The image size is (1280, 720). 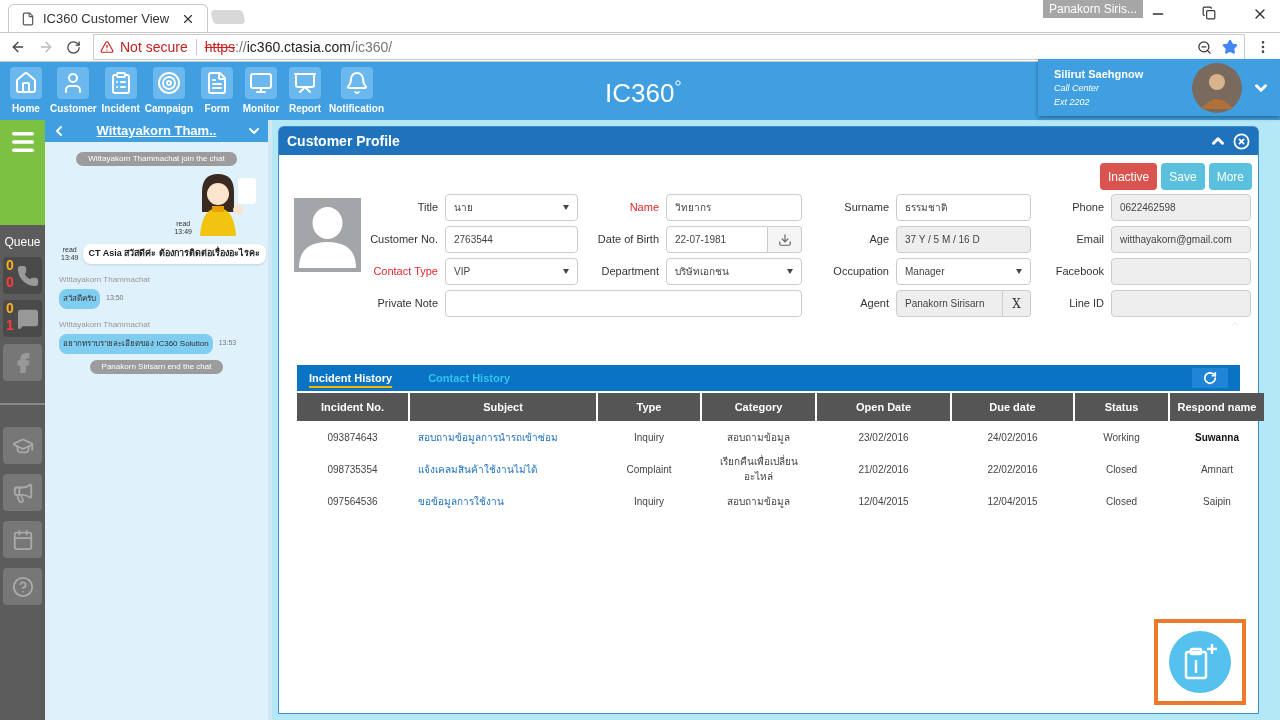 I want to click on address-bar: Not secure https://ic360.ctasia.com/ic360/, so click(x=669, y=47).